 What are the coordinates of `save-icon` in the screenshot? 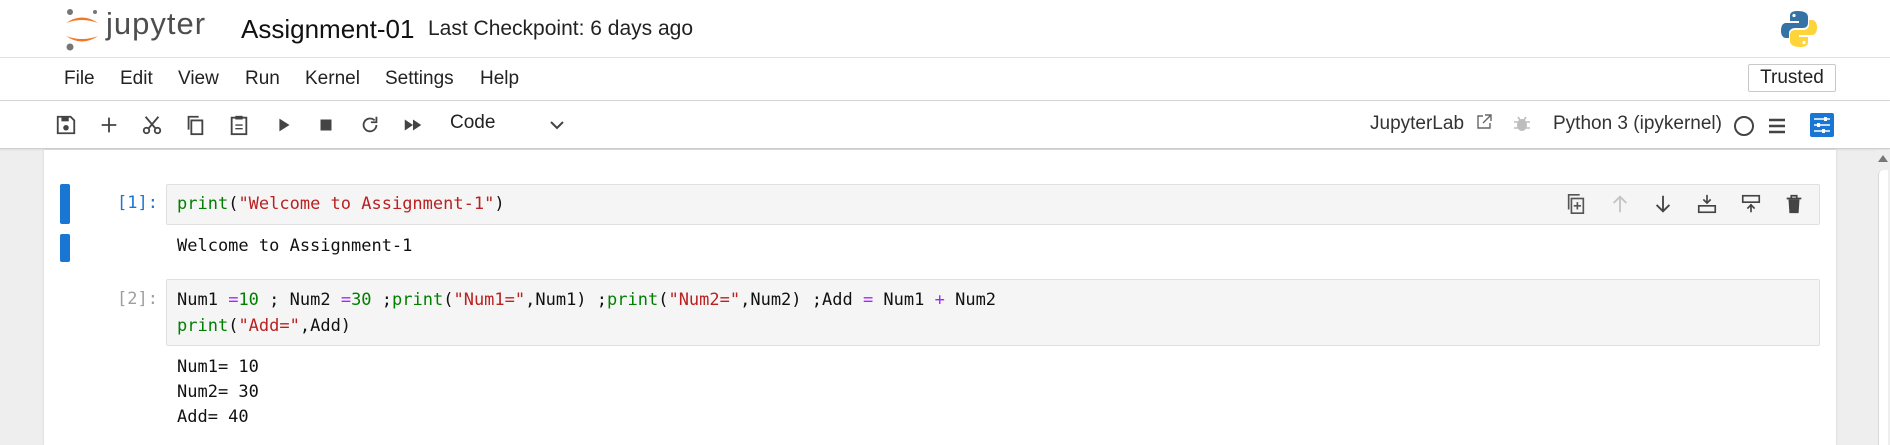 It's located at (66, 125).